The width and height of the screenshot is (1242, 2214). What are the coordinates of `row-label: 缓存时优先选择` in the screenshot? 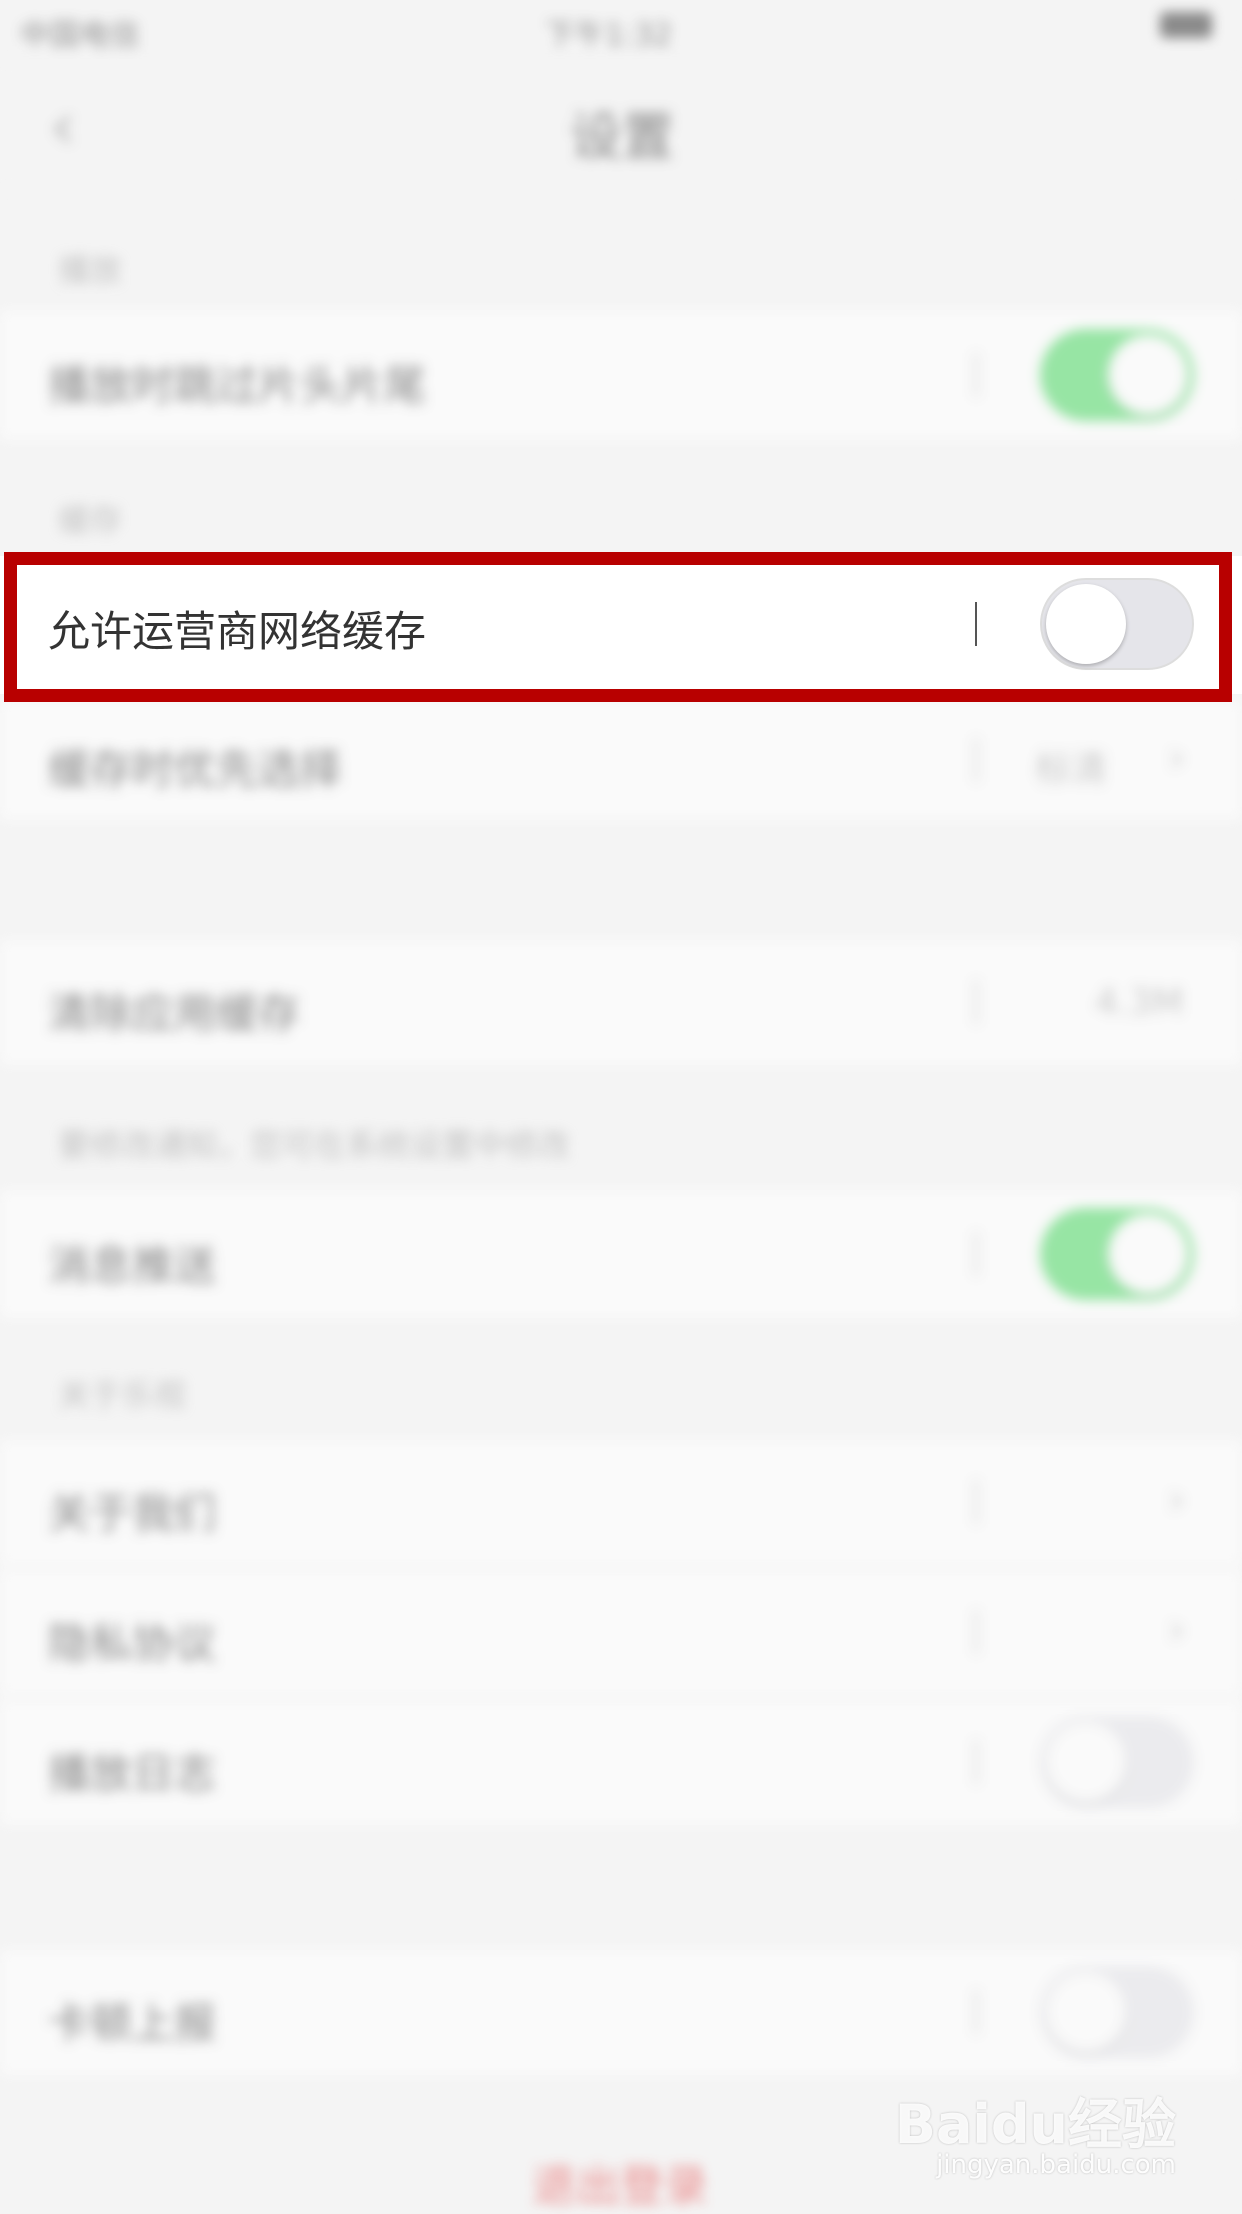 It's located at (195, 769).